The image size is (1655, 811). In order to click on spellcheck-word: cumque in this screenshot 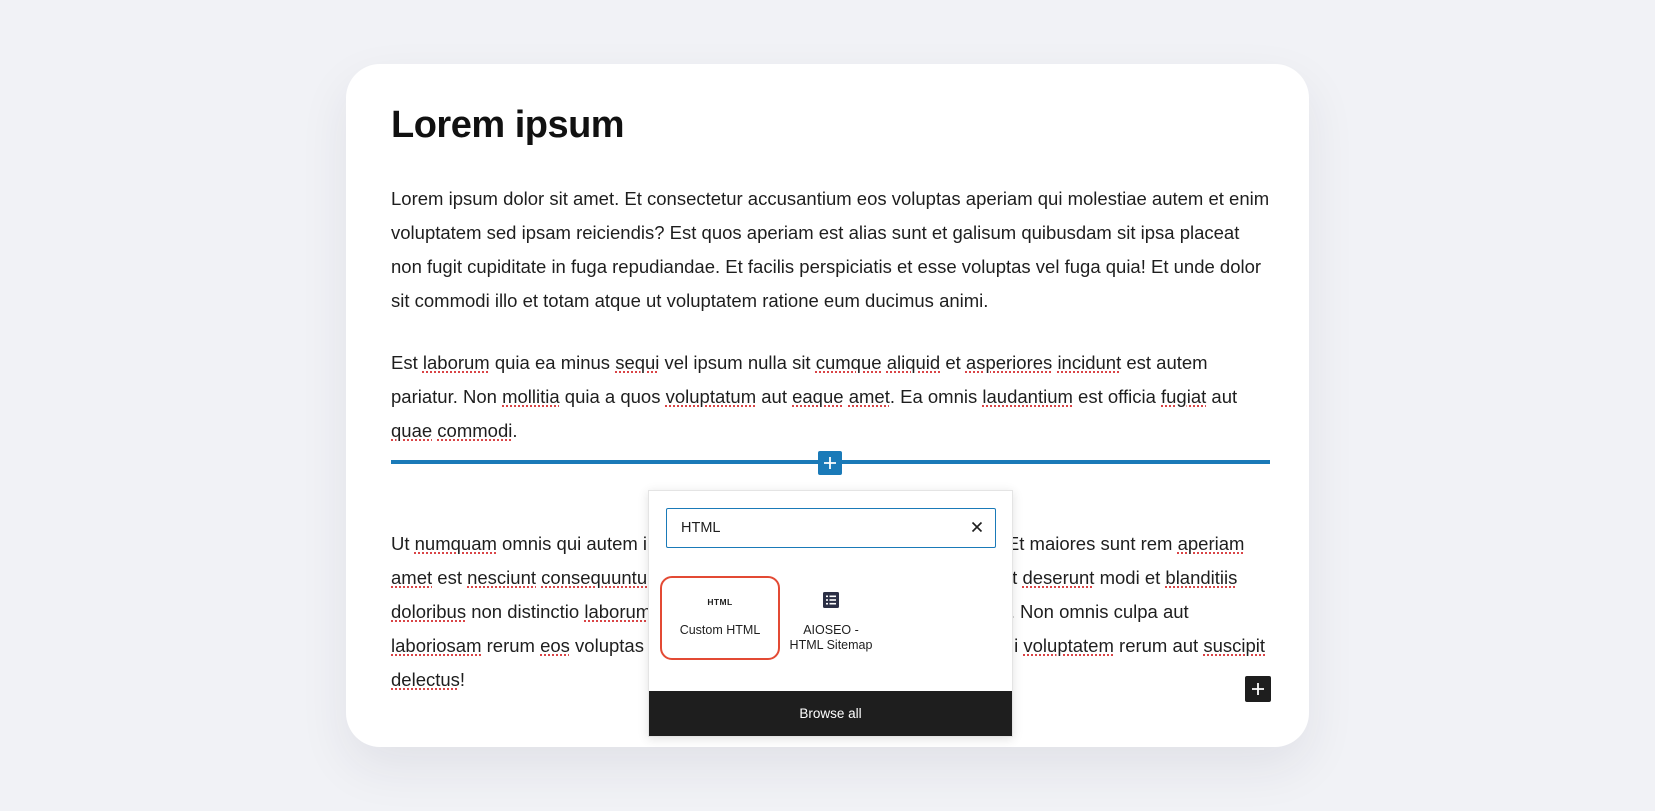, I will do `click(848, 362)`.